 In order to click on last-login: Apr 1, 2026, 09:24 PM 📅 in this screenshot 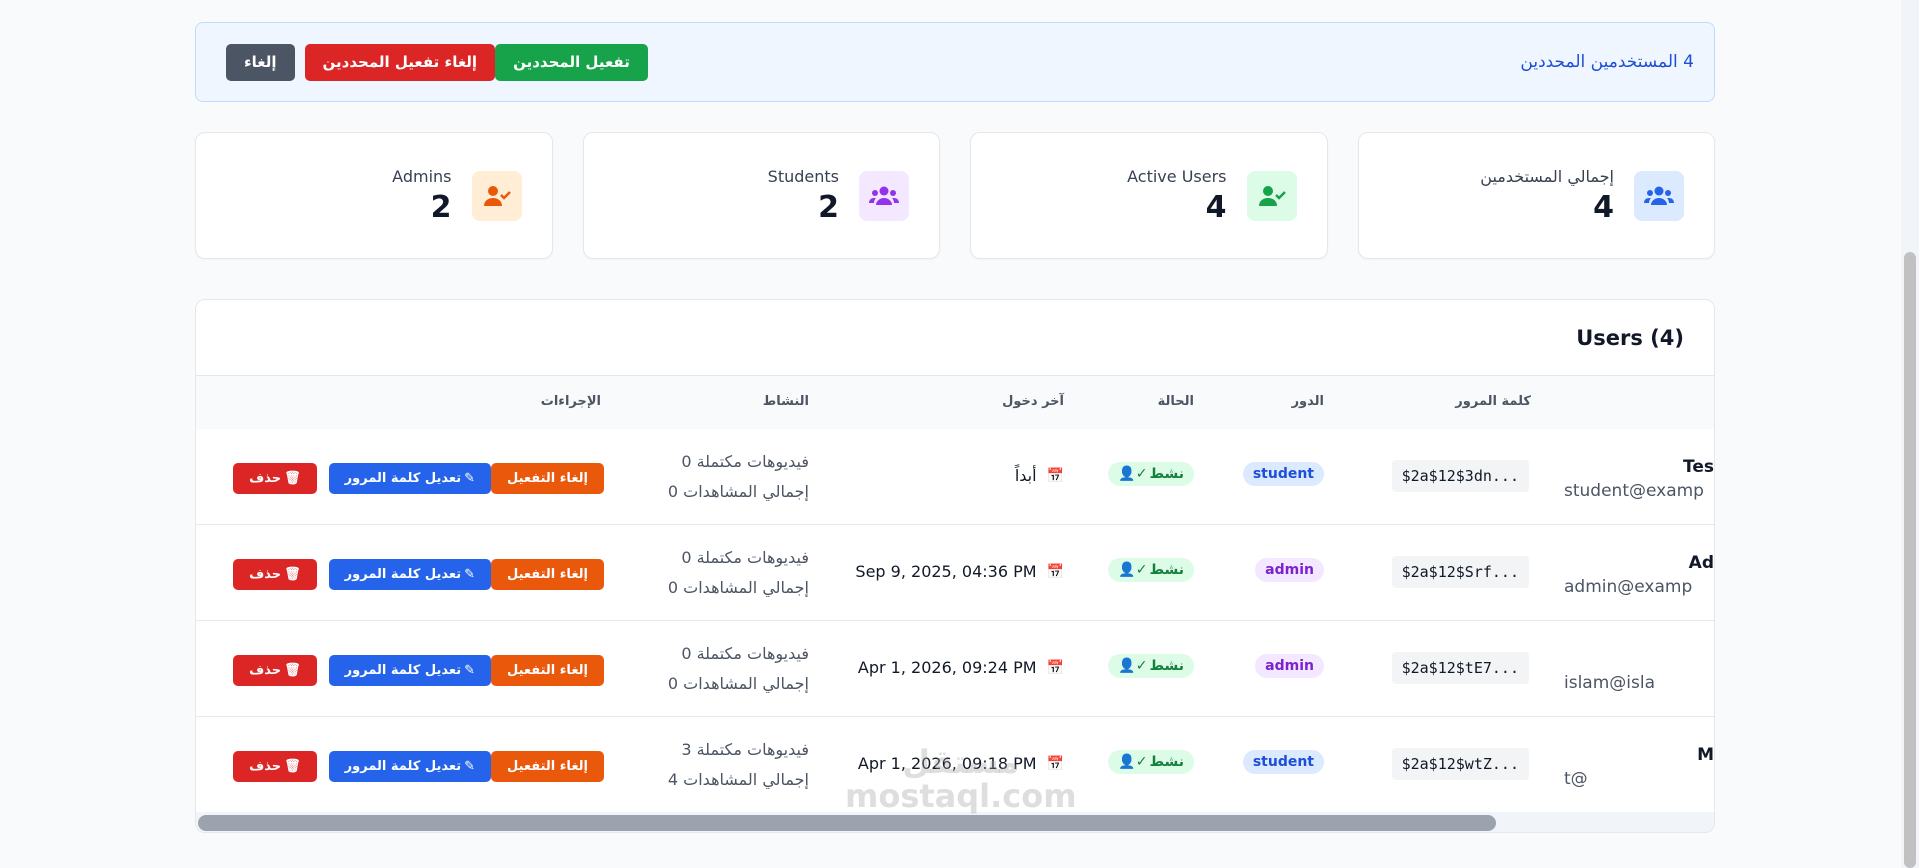, I will do `click(961, 667)`.